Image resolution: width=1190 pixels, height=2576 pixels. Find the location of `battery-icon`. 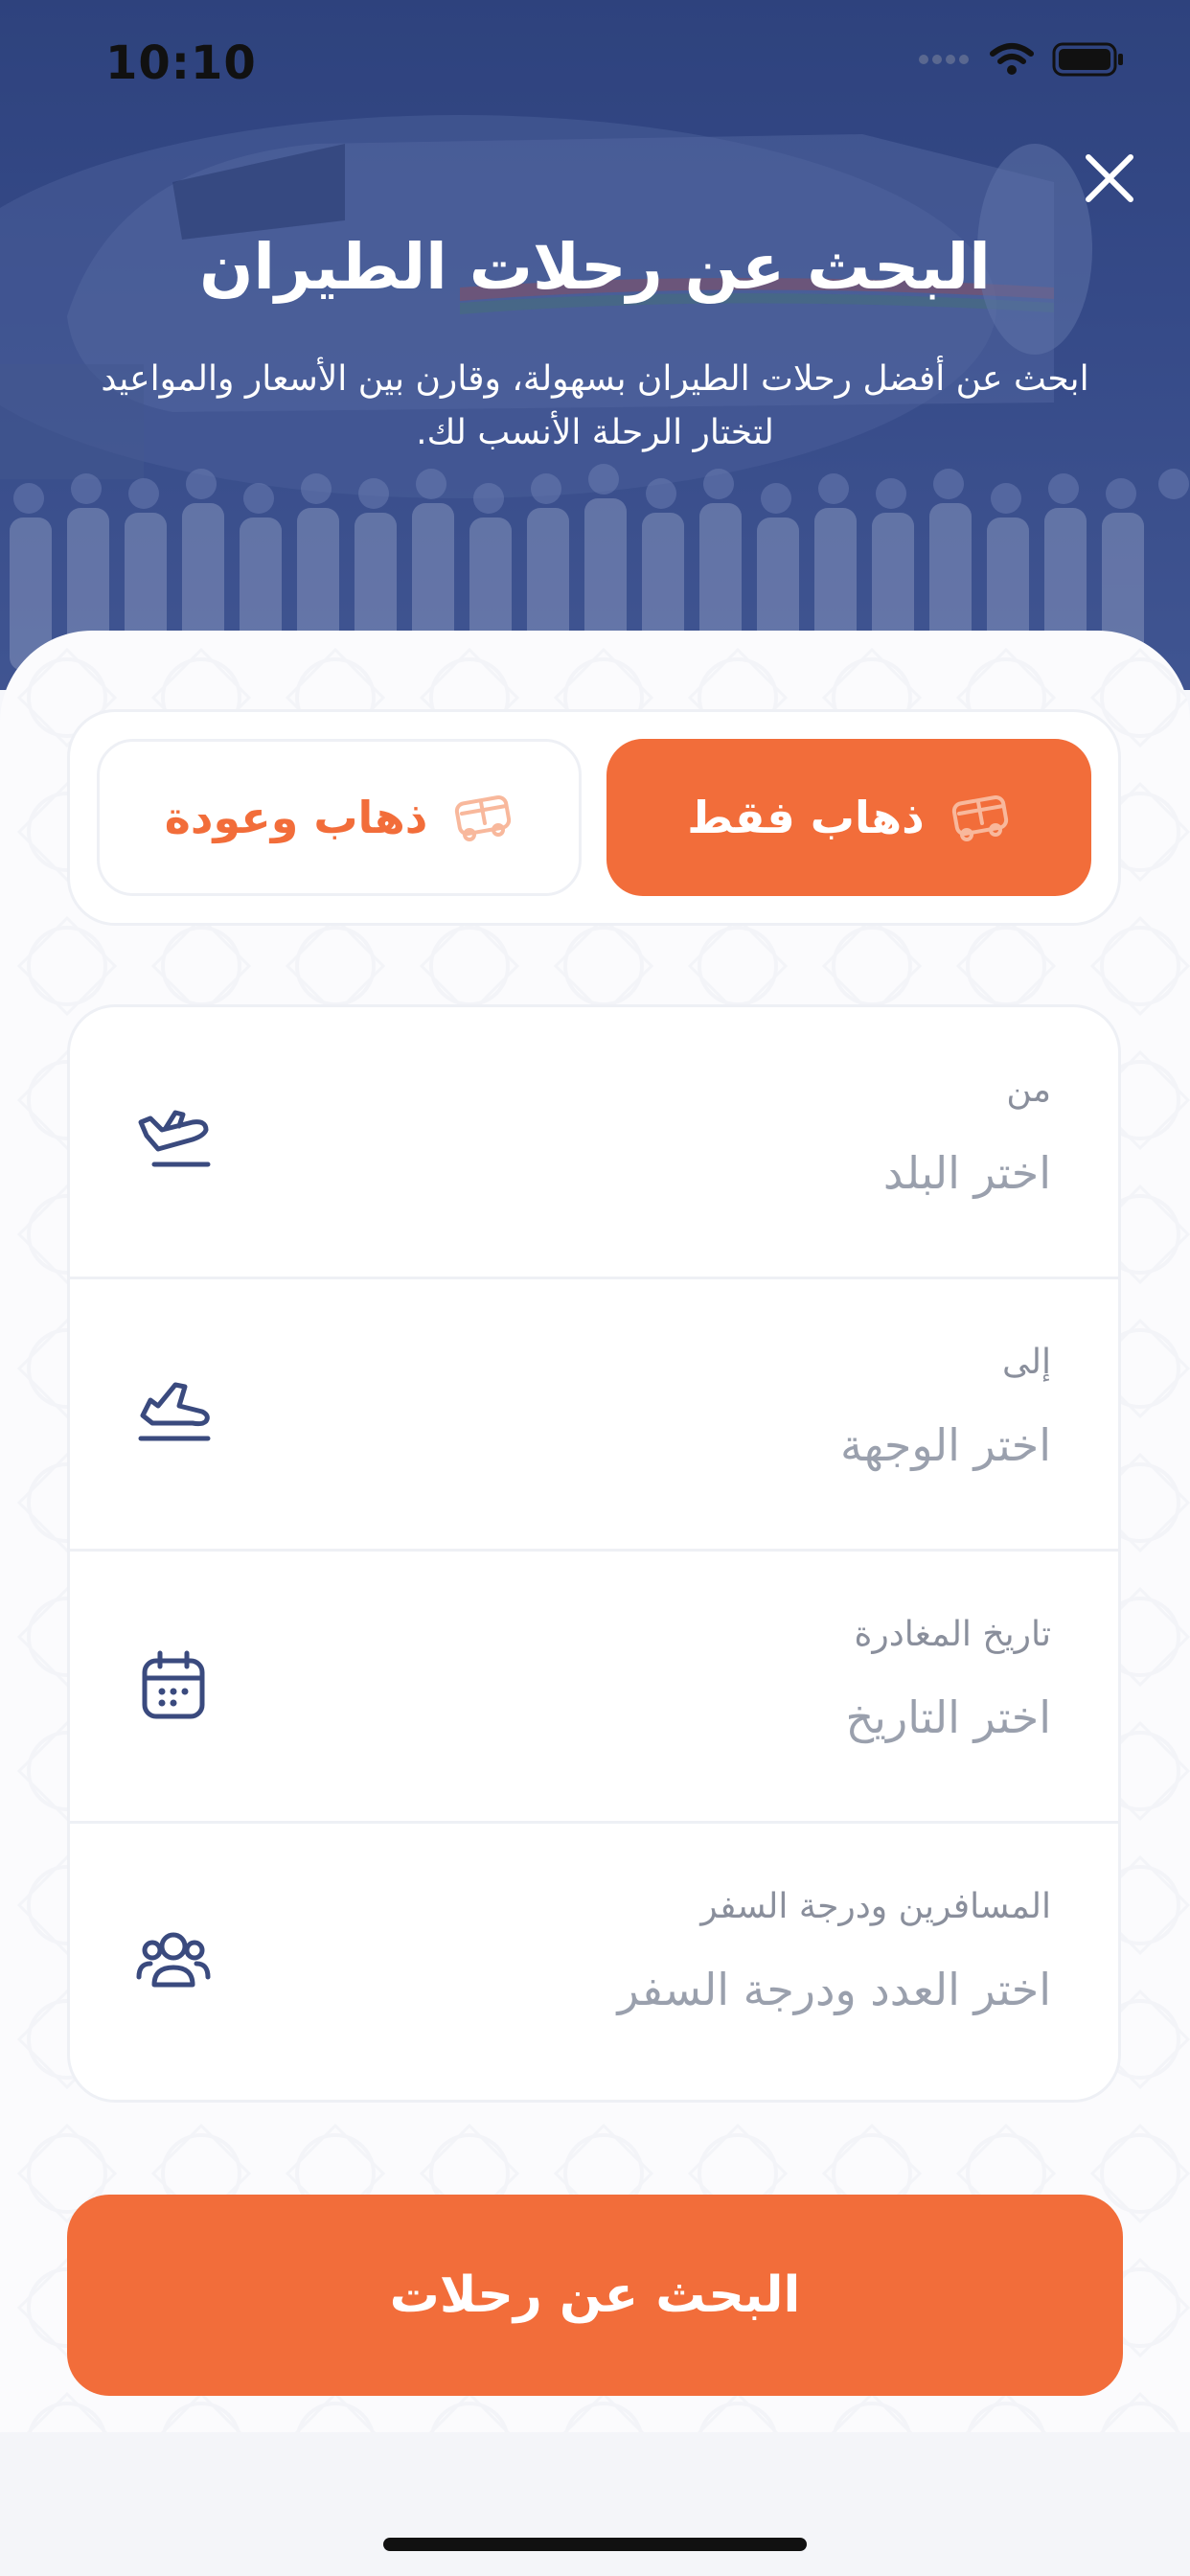

battery-icon is located at coordinates (1088, 59).